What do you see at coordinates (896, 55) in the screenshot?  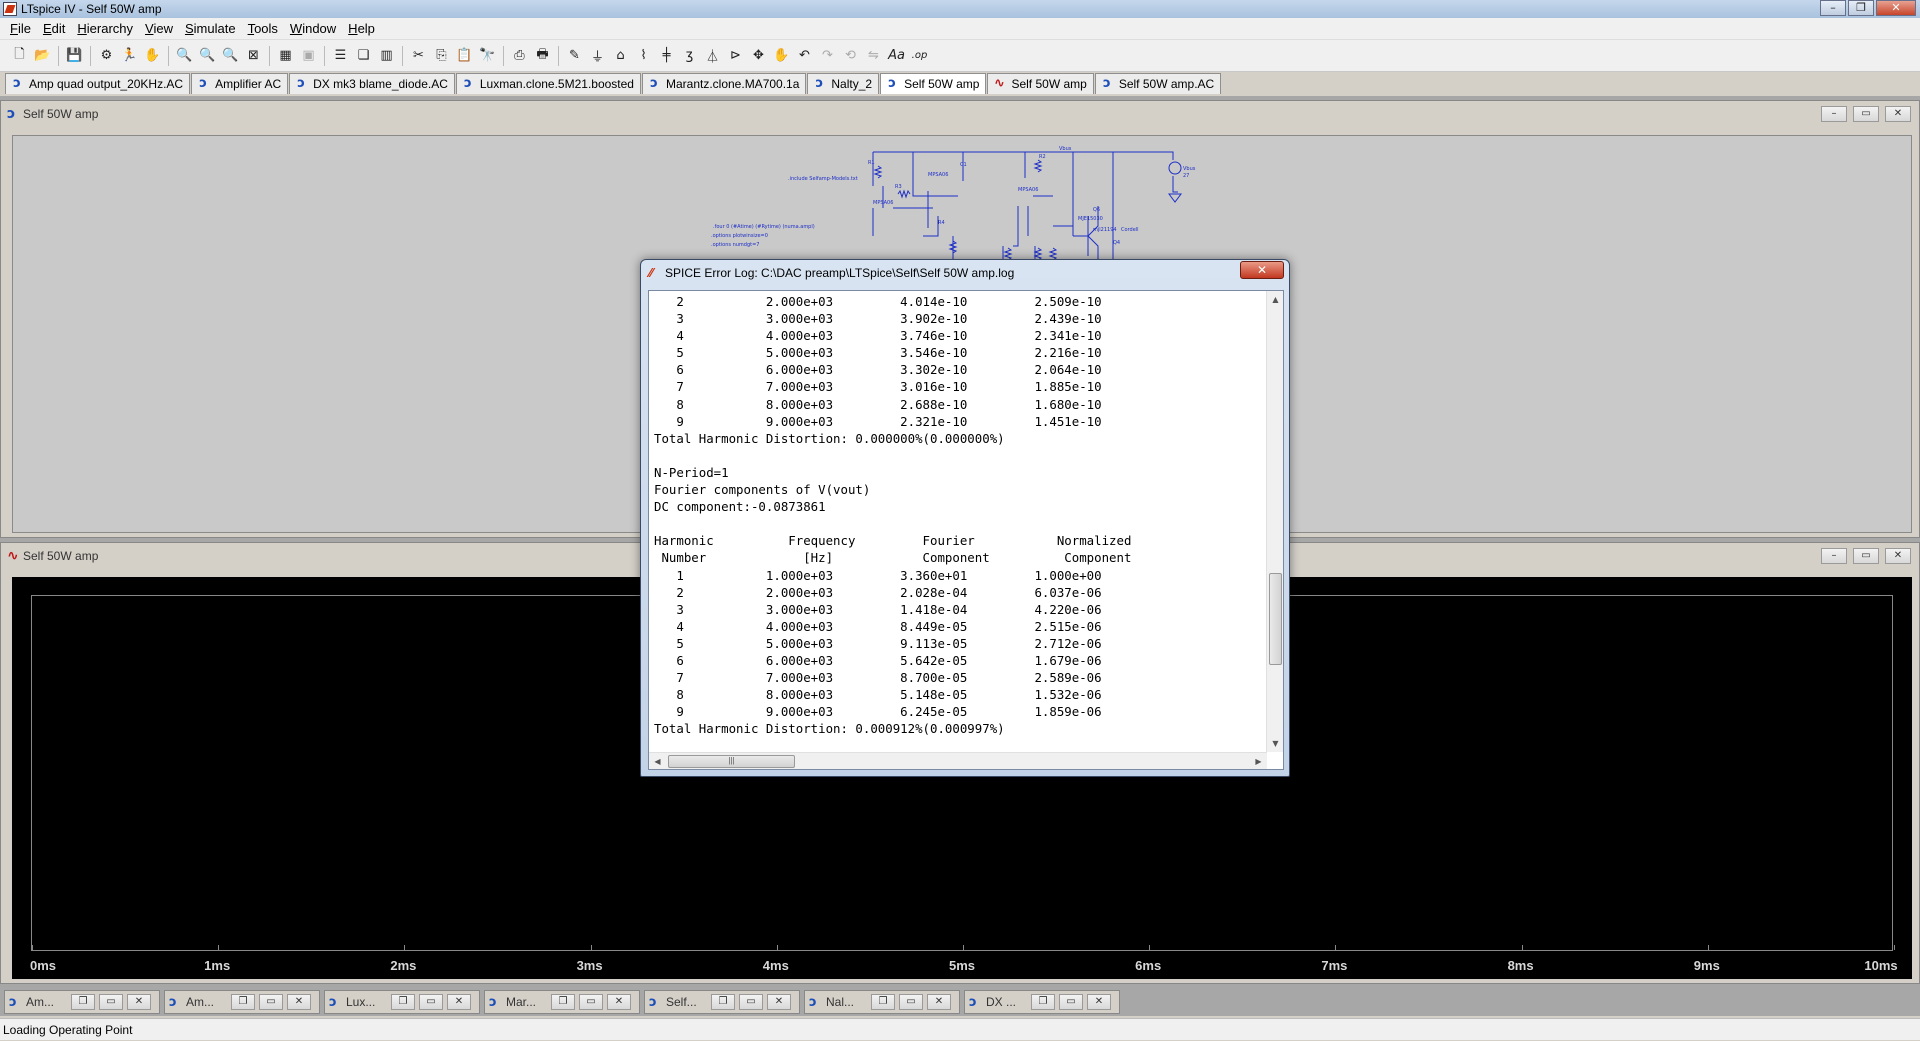 I see `text-icon: Aa` at bounding box center [896, 55].